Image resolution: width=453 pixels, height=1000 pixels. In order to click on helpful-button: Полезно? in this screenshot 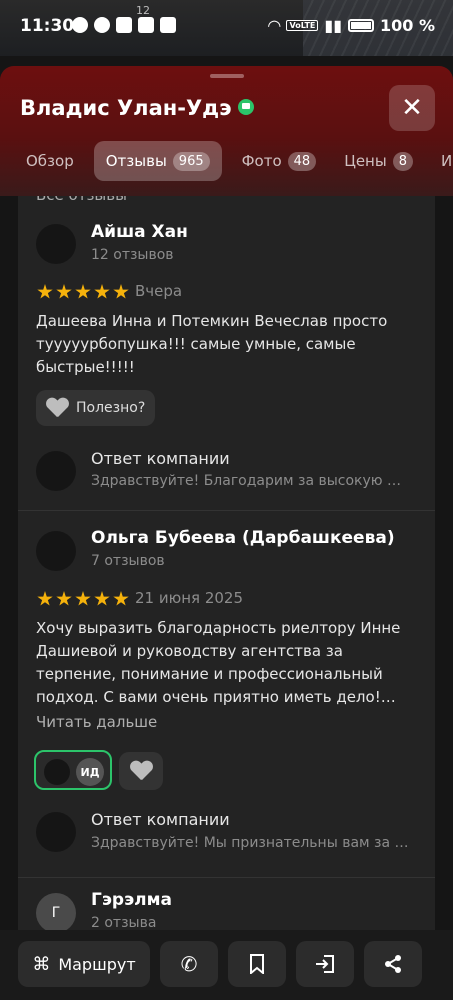, I will do `click(96, 408)`.